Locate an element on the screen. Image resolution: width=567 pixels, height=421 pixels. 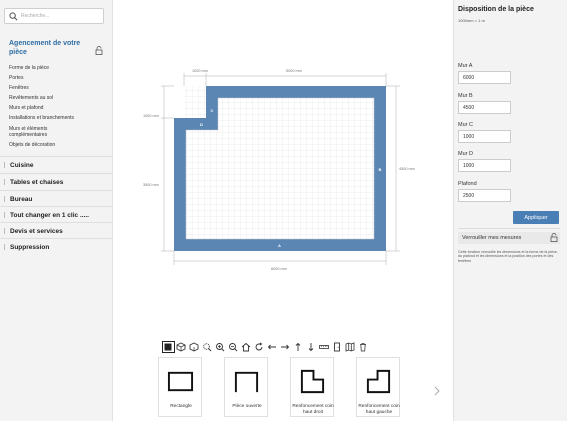
view-3d-button is located at coordinates (194, 347).